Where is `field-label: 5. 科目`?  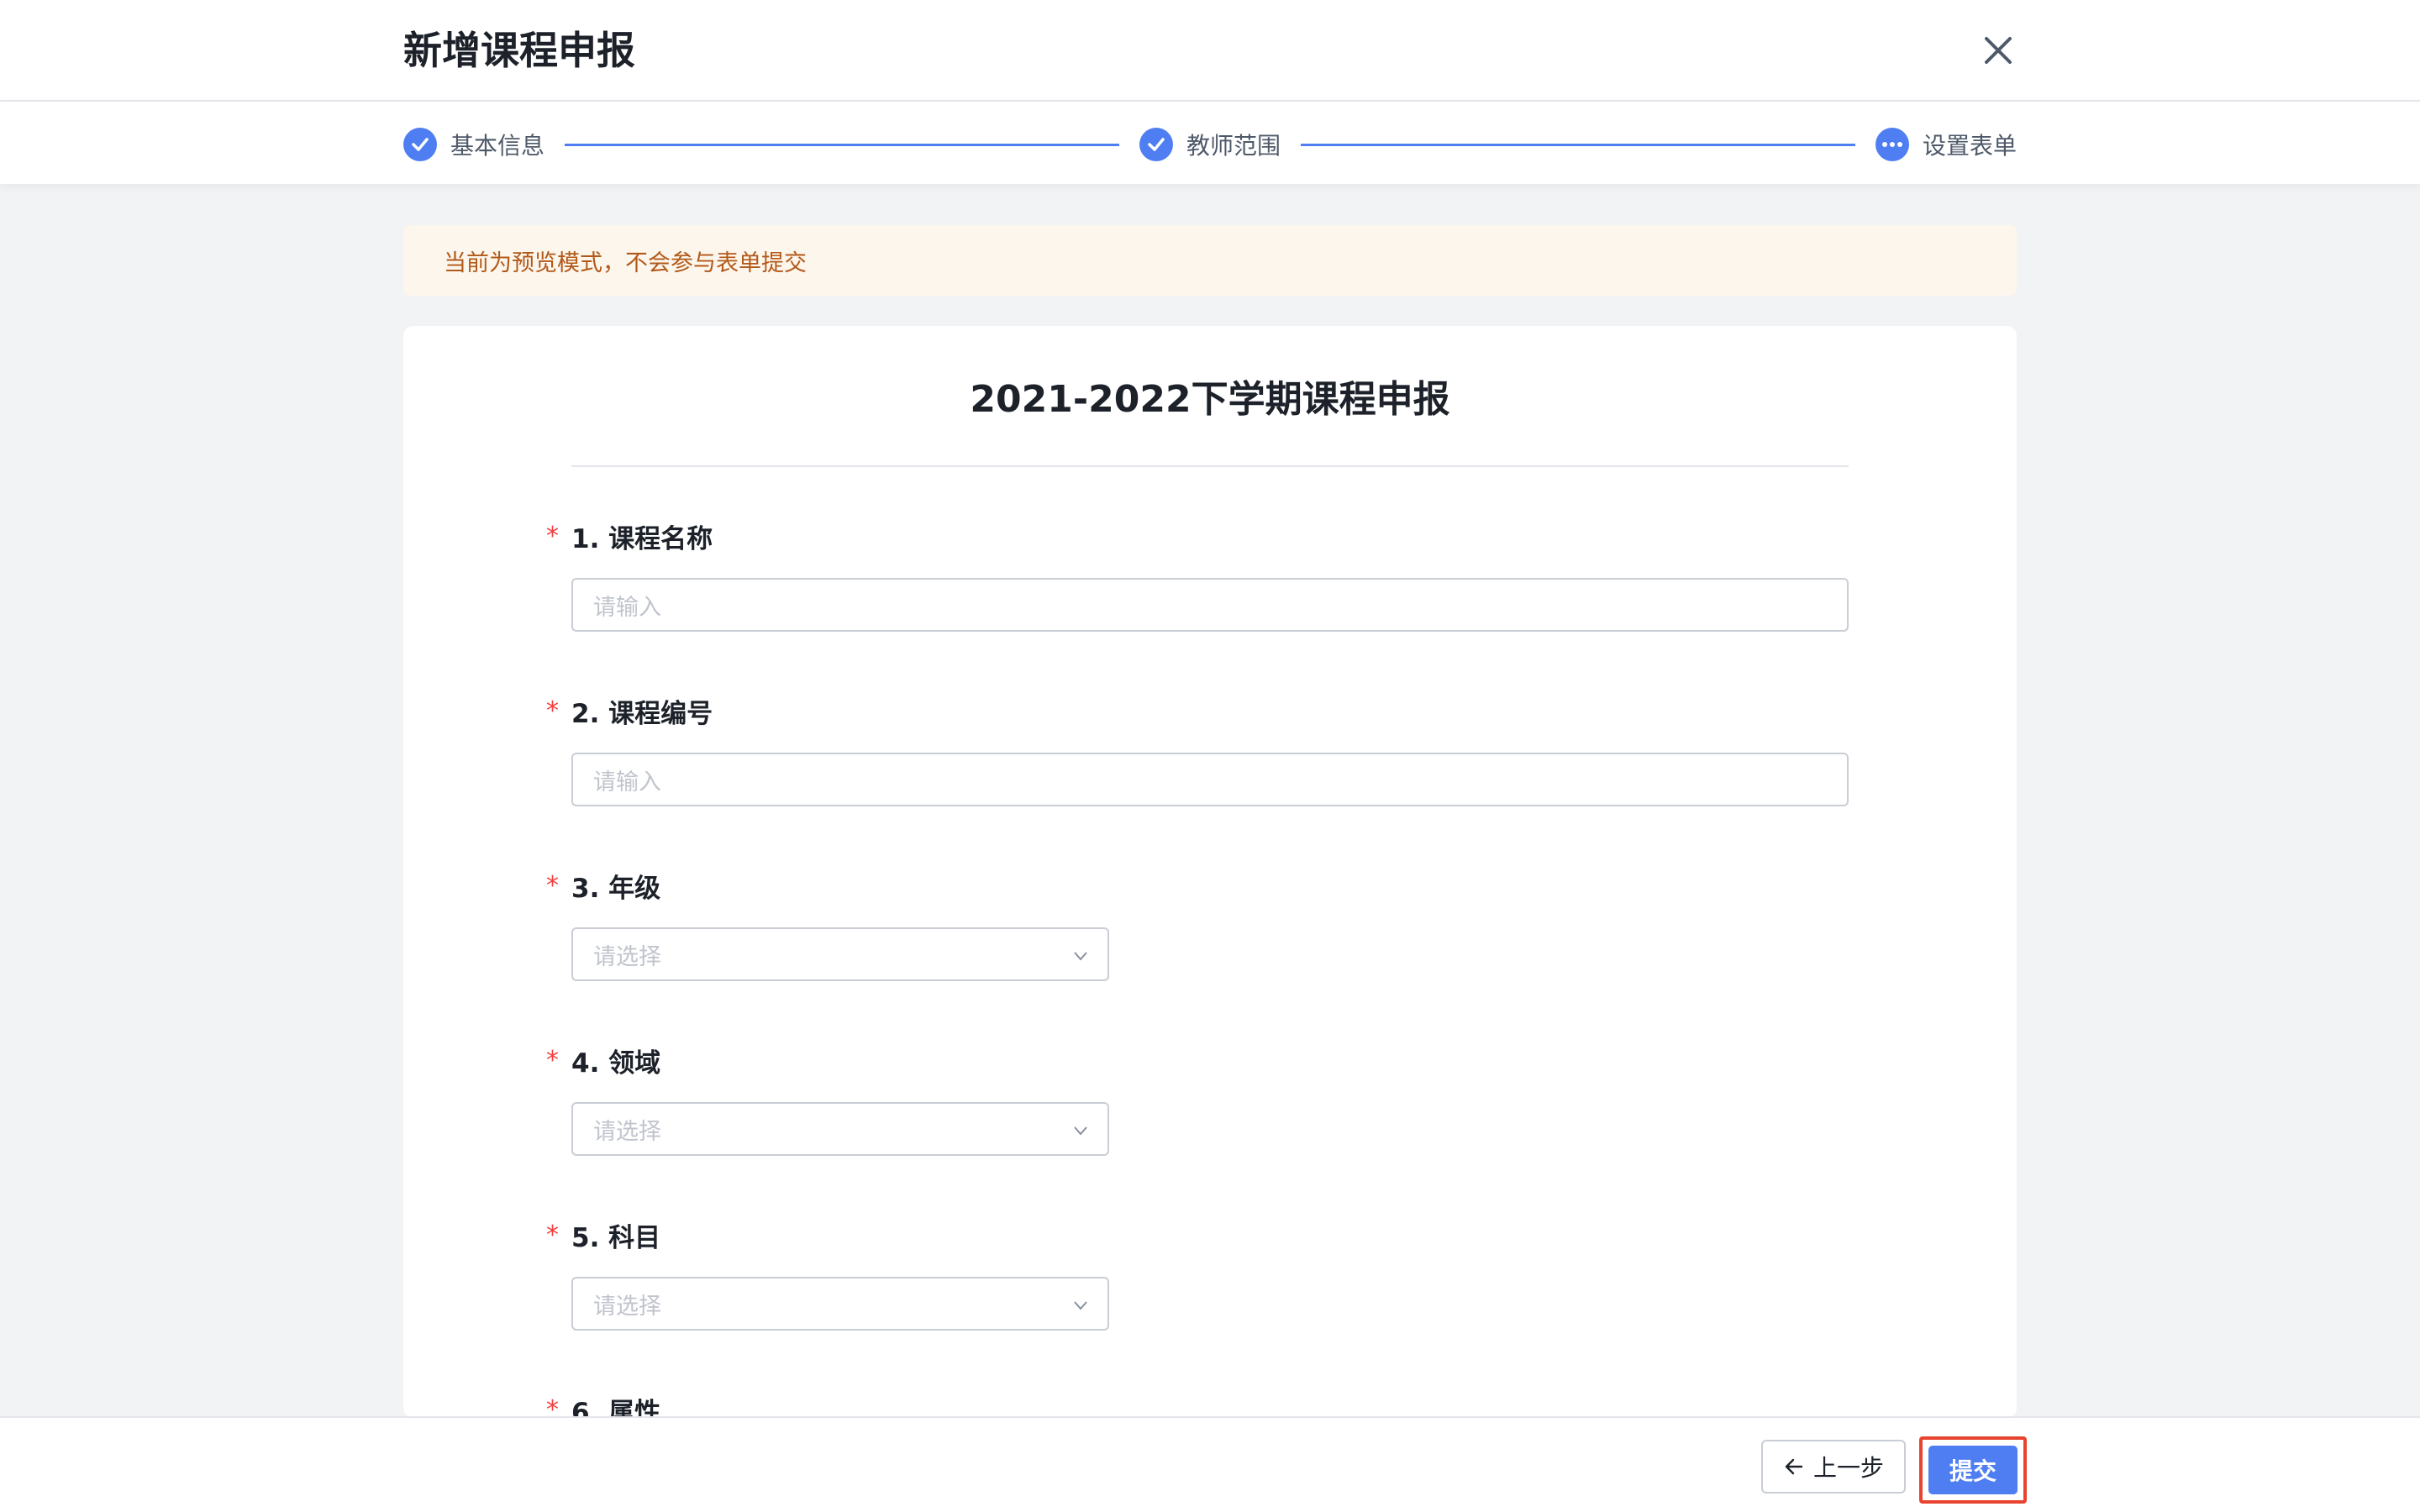
field-label: 5. 科目 is located at coordinates (616, 1237).